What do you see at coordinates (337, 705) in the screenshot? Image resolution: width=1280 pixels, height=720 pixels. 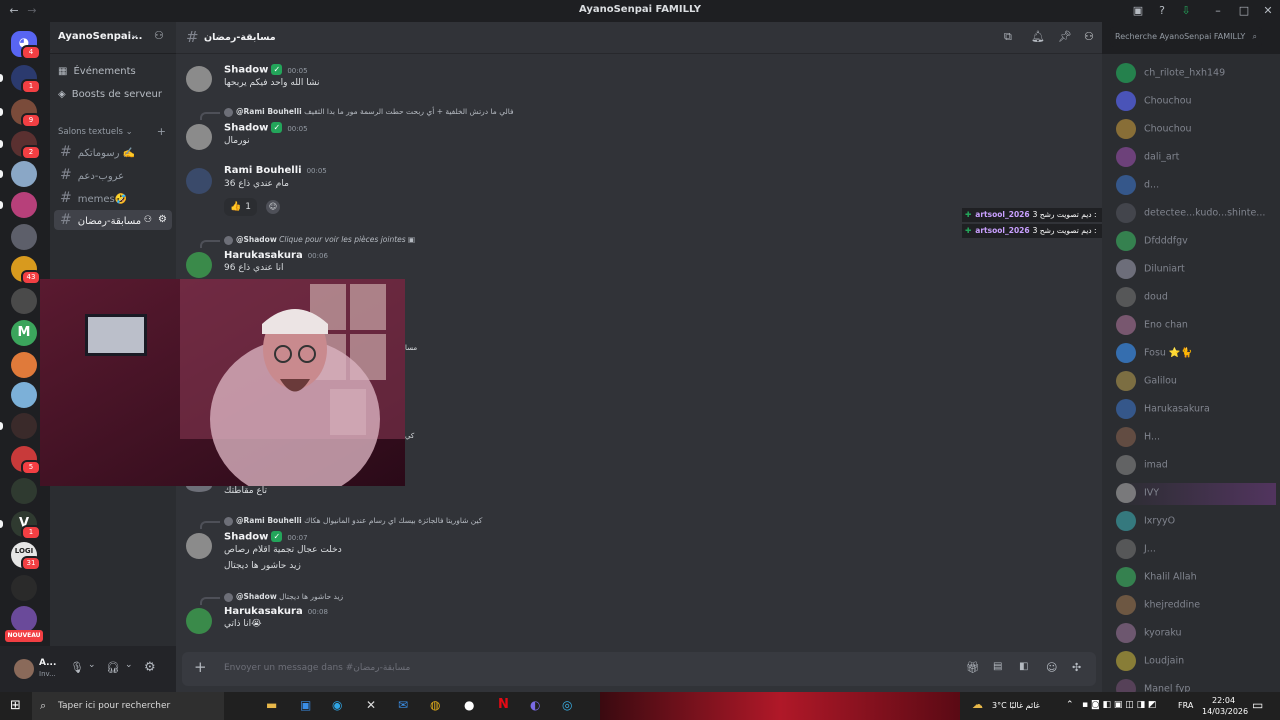 I see `edge-icon: ◉` at bounding box center [337, 705].